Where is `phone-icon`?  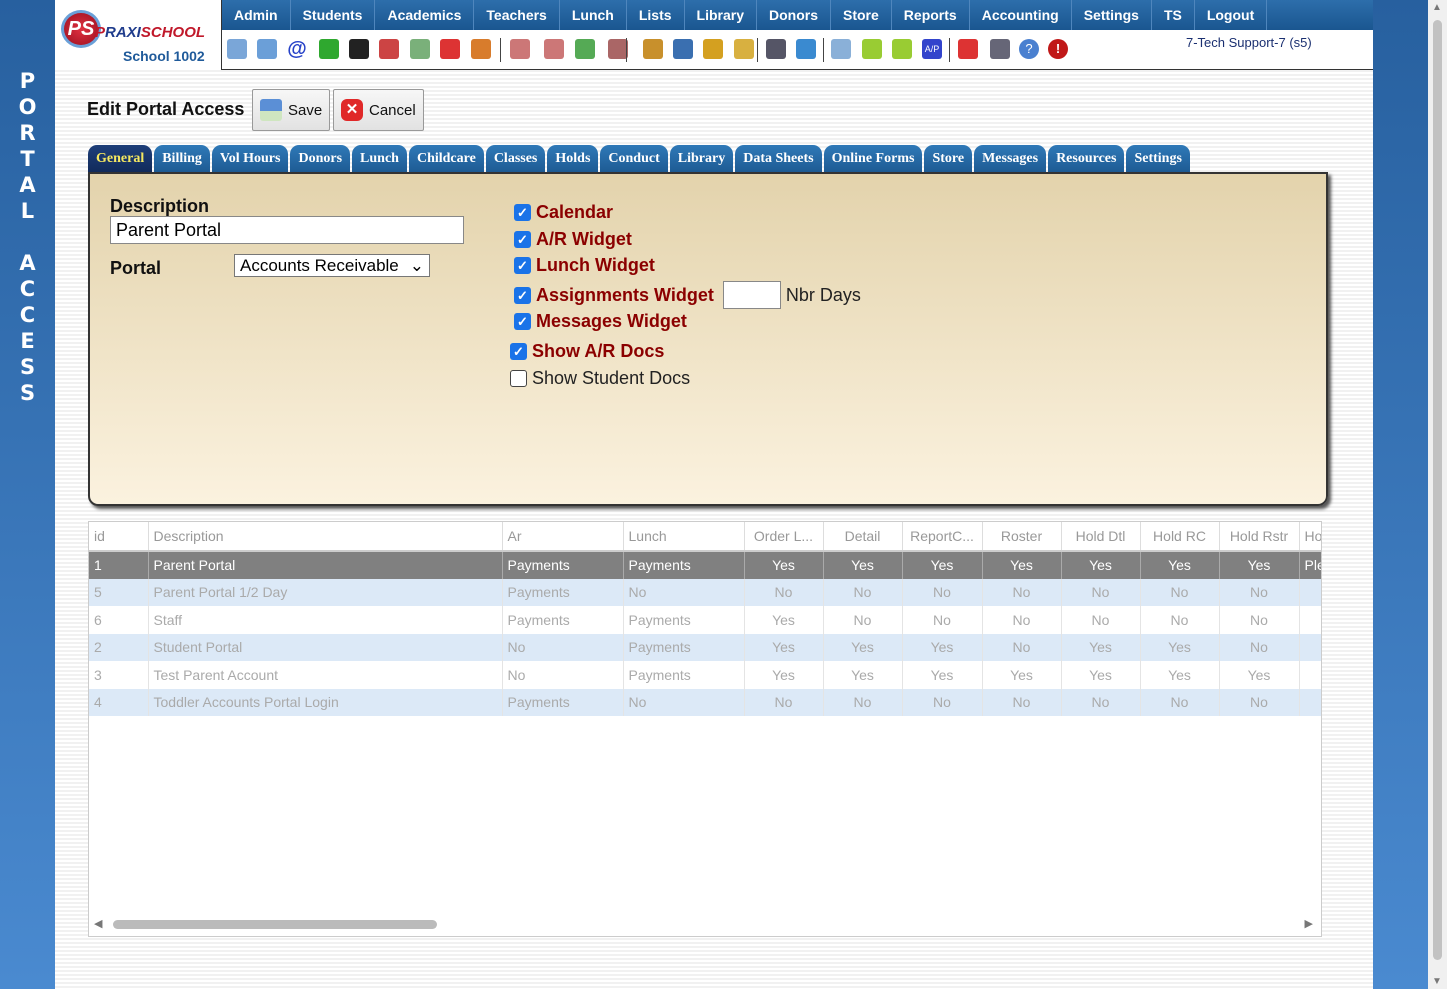 phone-icon is located at coordinates (359, 49).